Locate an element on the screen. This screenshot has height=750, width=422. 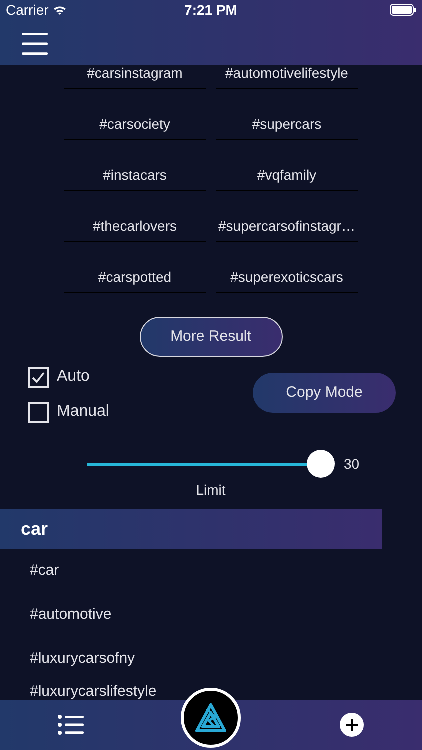
slider-value: 30 is located at coordinates (352, 464).